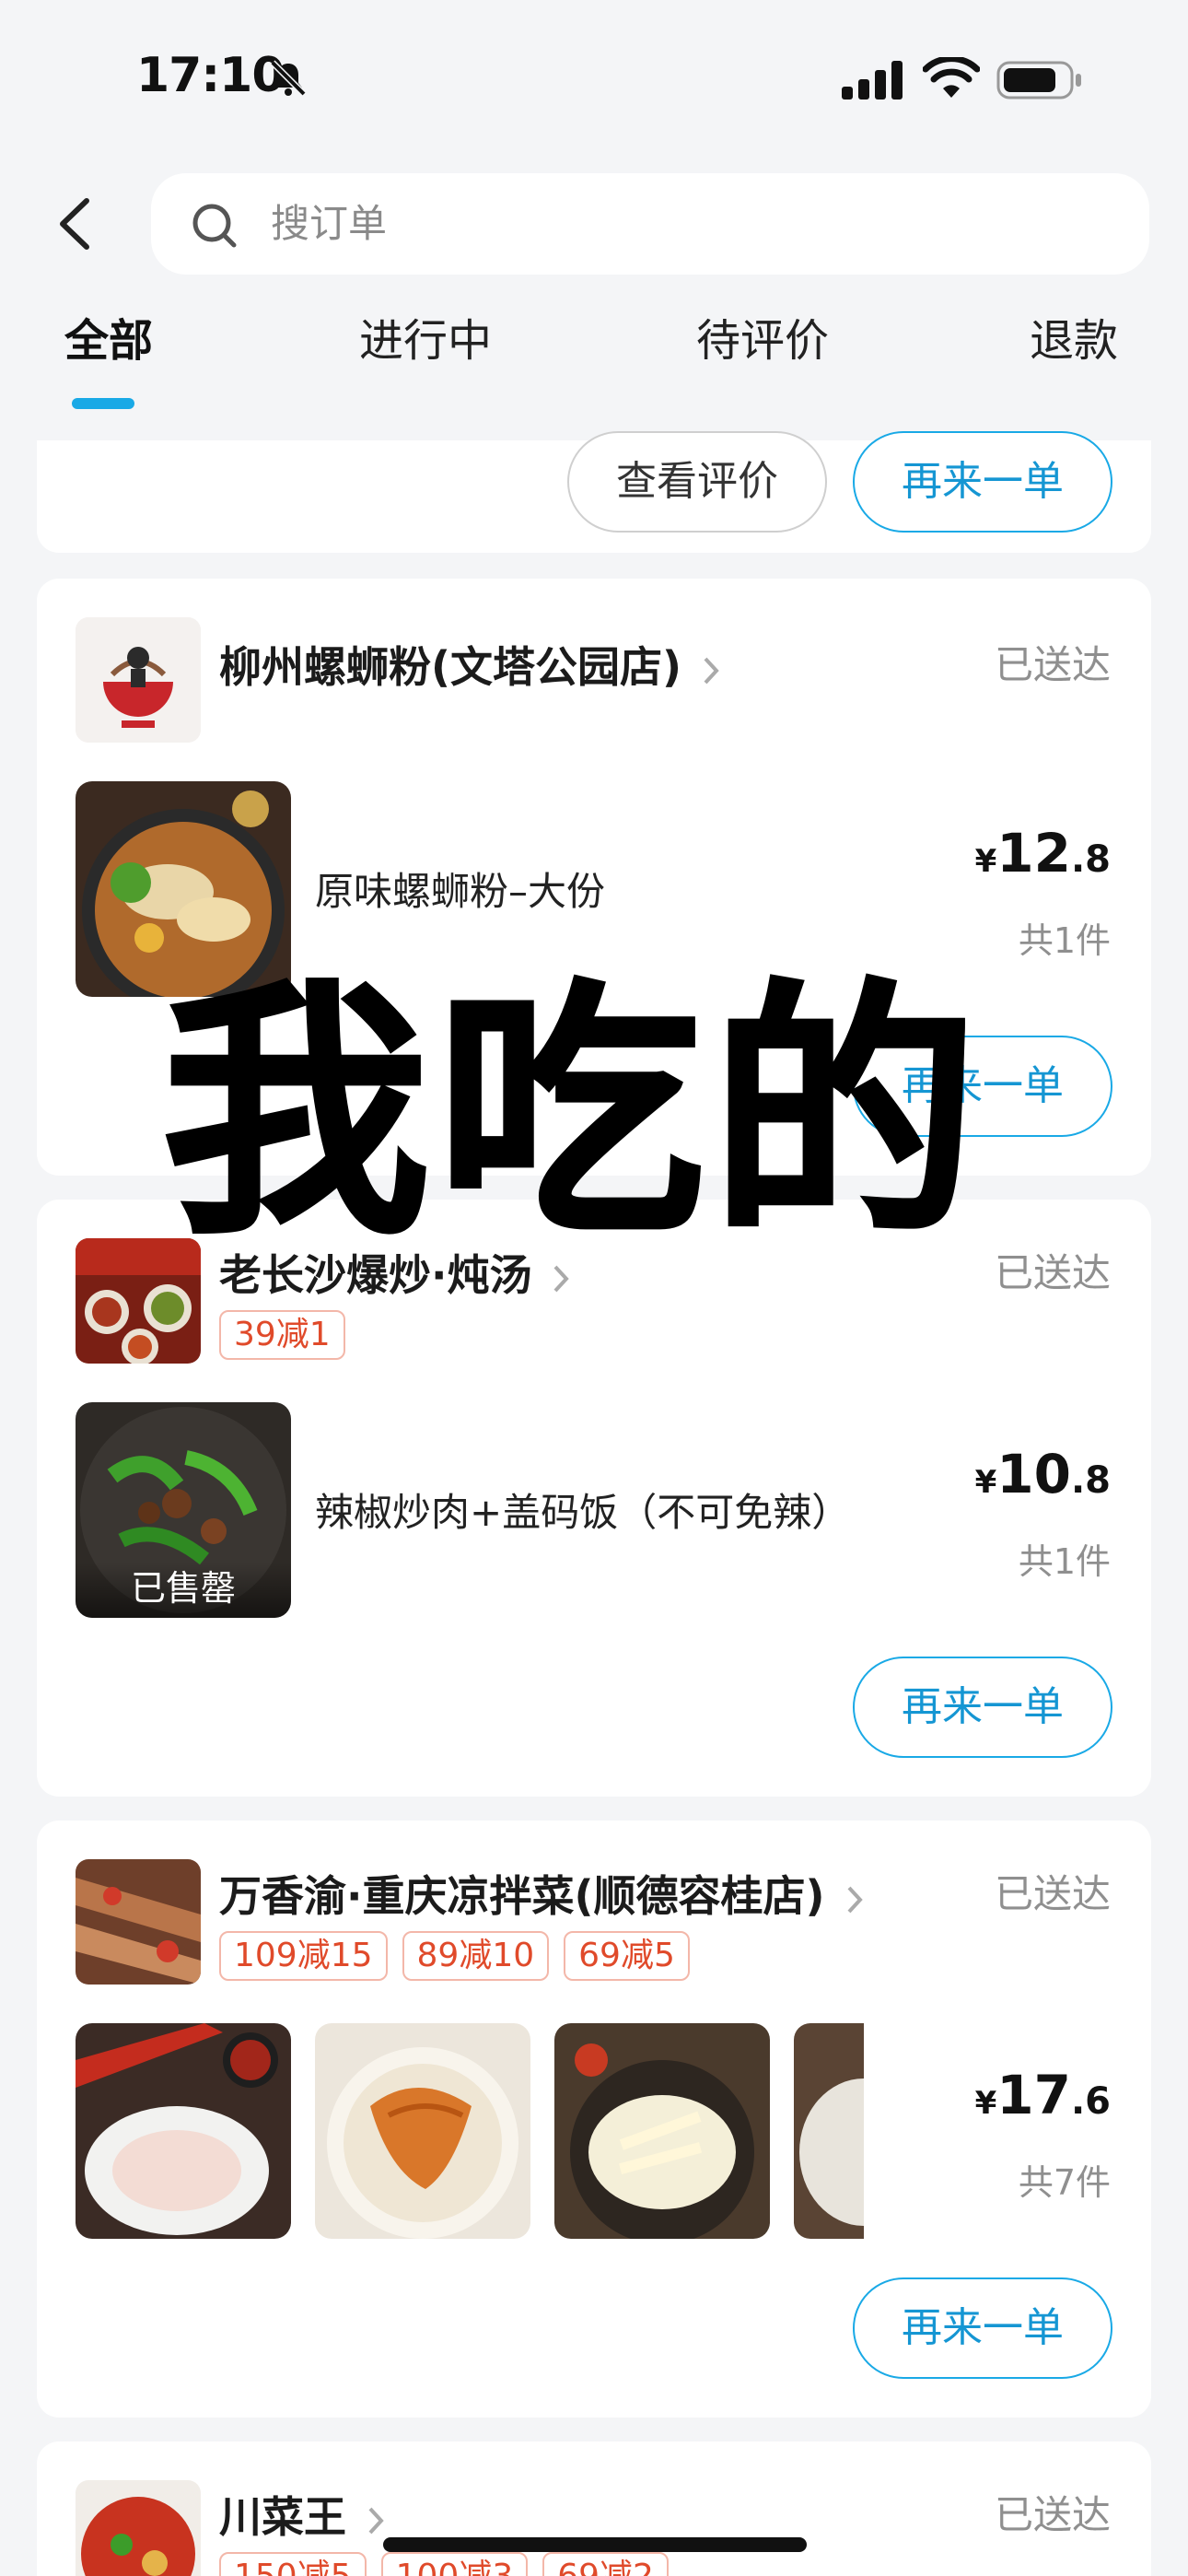  What do you see at coordinates (650, 224) in the screenshot?
I see `search-bar: 搜订单` at bounding box center [650, 224].